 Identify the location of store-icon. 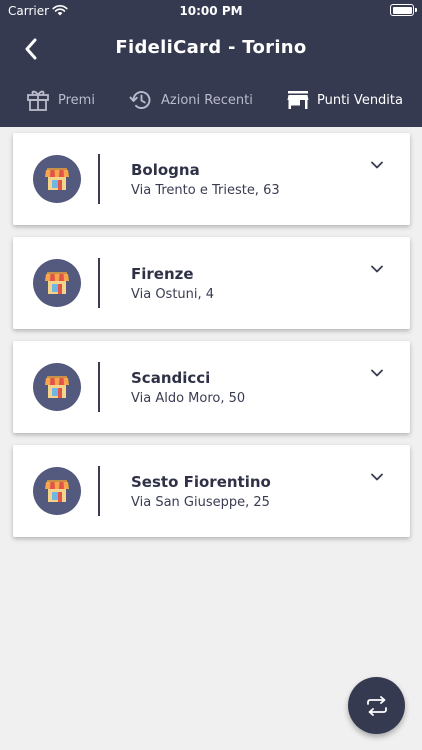
(298, 100).